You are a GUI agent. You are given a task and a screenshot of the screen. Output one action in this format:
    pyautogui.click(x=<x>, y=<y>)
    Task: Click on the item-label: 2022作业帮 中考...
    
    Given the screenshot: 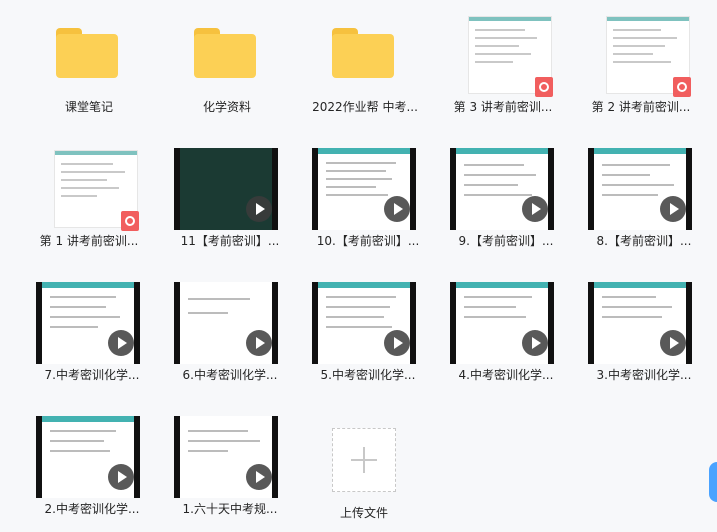 What is the action you would take?
    pyautogui.click(x=365, y=107)
    